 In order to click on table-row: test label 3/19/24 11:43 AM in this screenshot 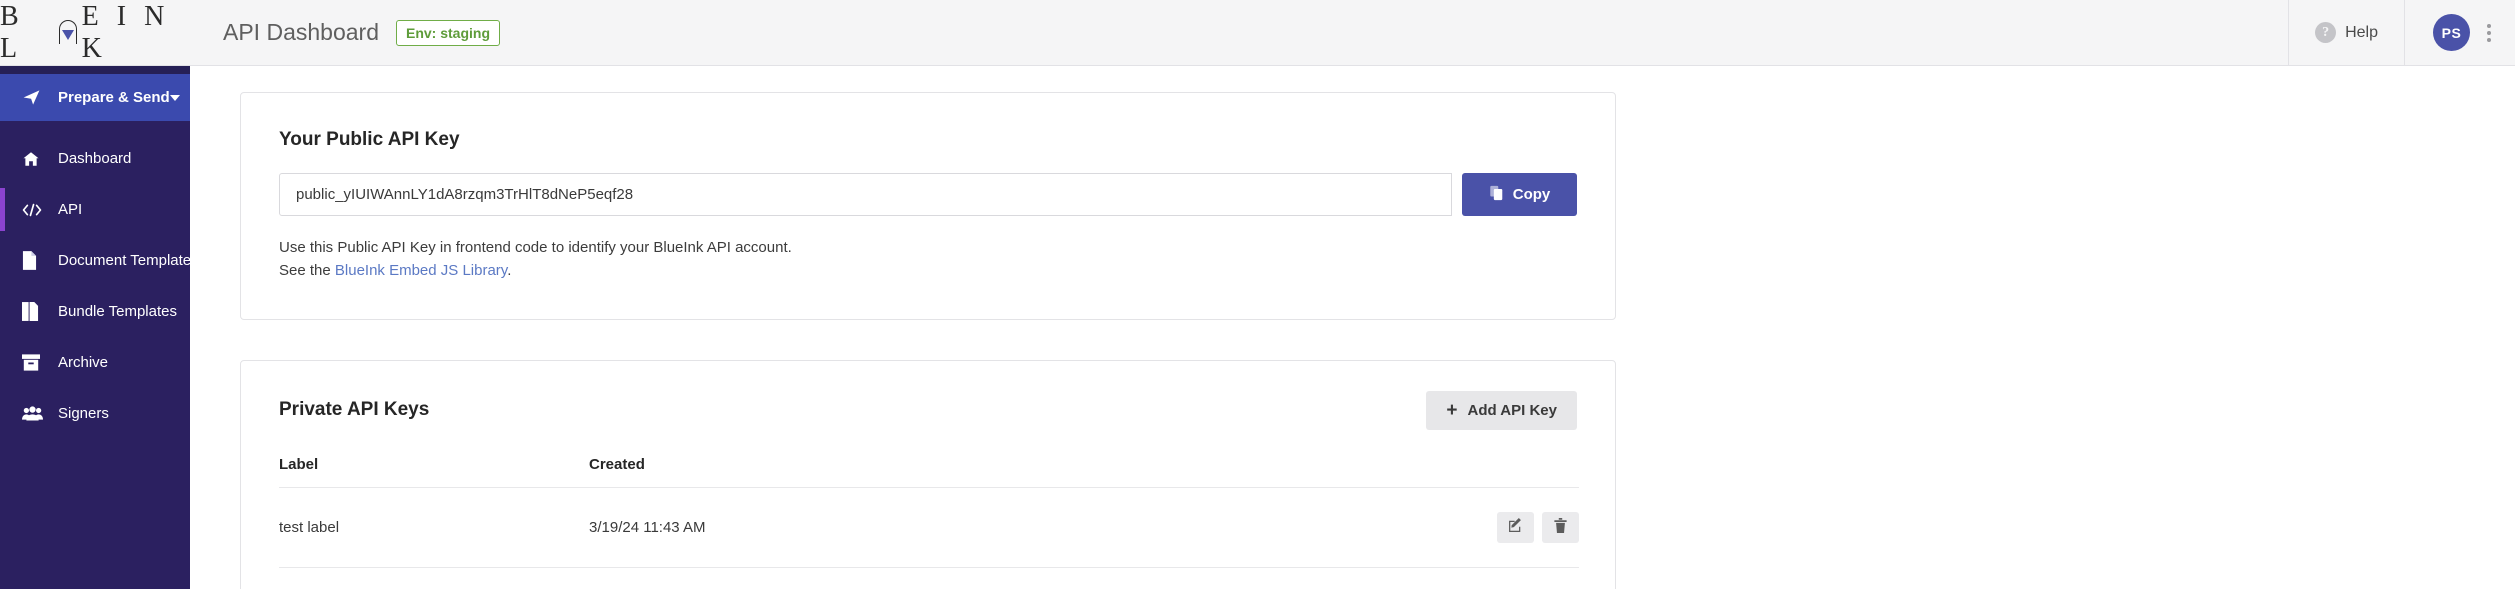, I will do `click(929, 527)`.